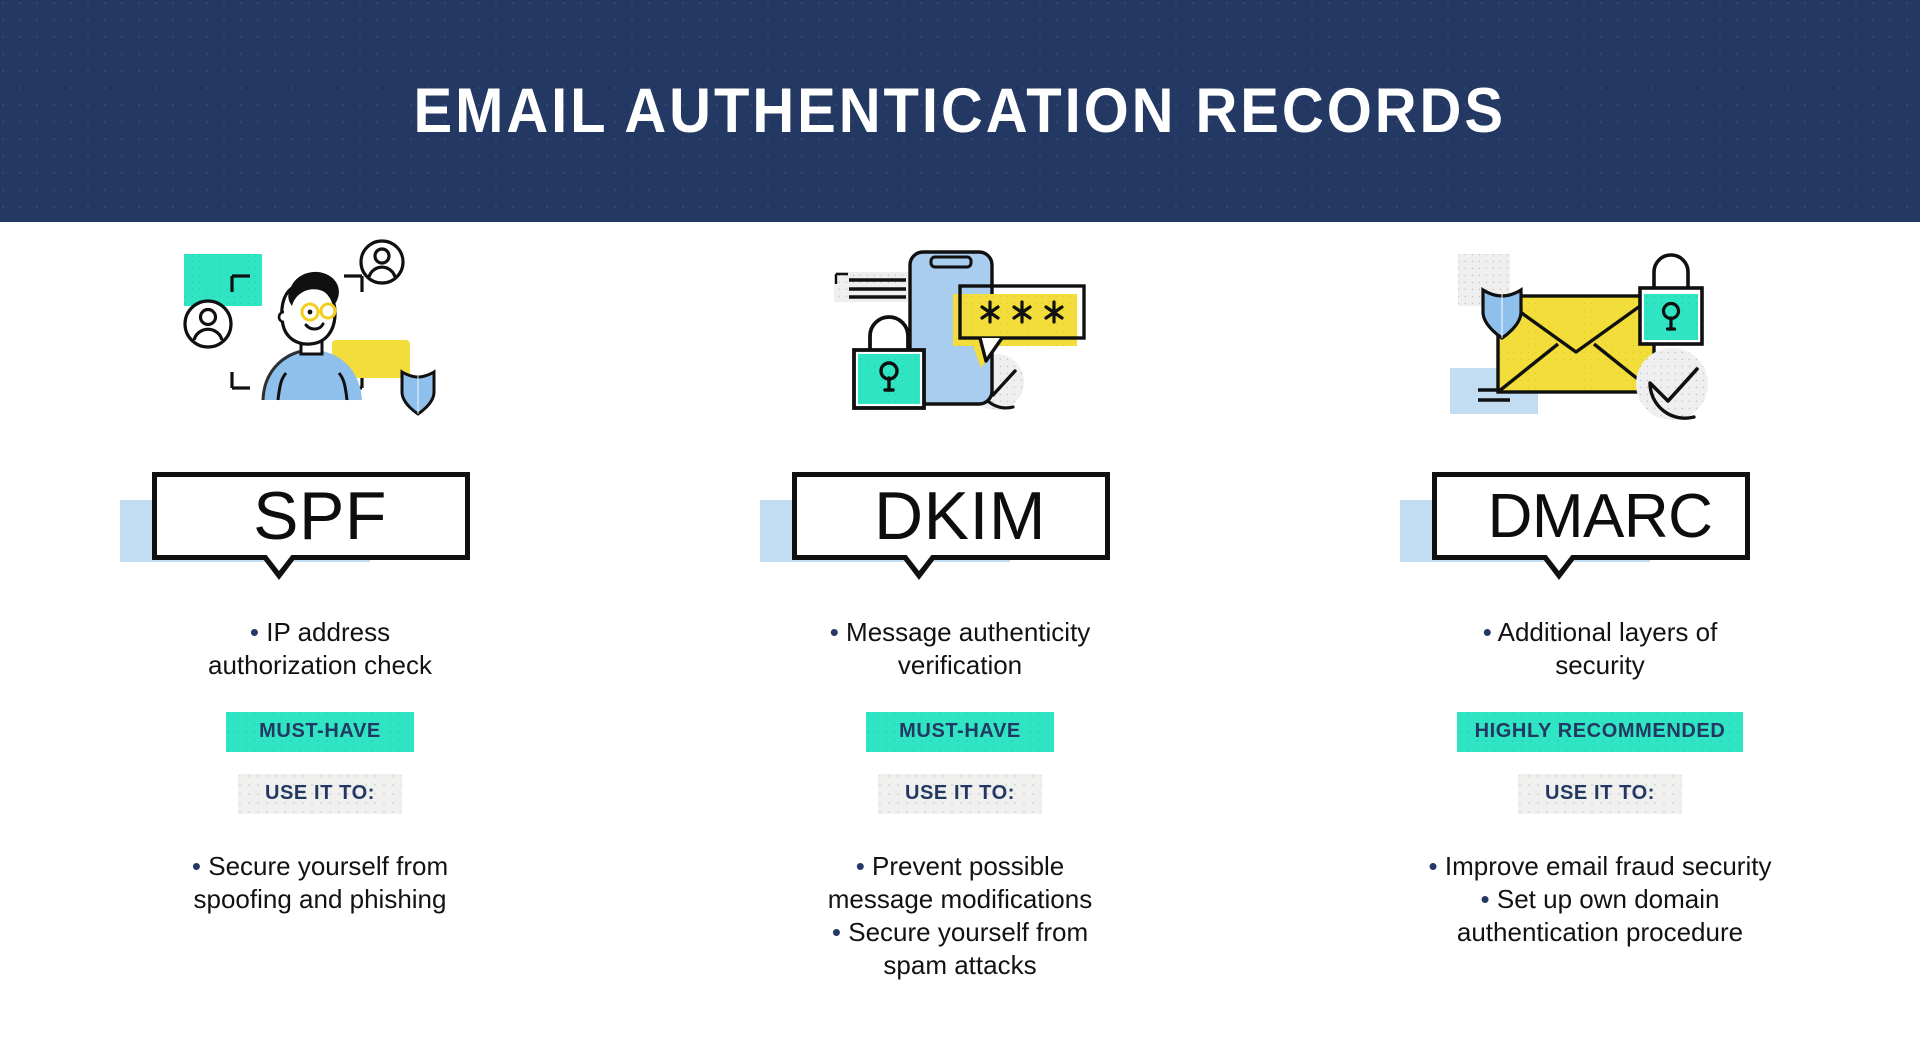  Describe the element at coordinates (960, 965) in the screenshot. I see `use-line-2: spam attacks` at that location.